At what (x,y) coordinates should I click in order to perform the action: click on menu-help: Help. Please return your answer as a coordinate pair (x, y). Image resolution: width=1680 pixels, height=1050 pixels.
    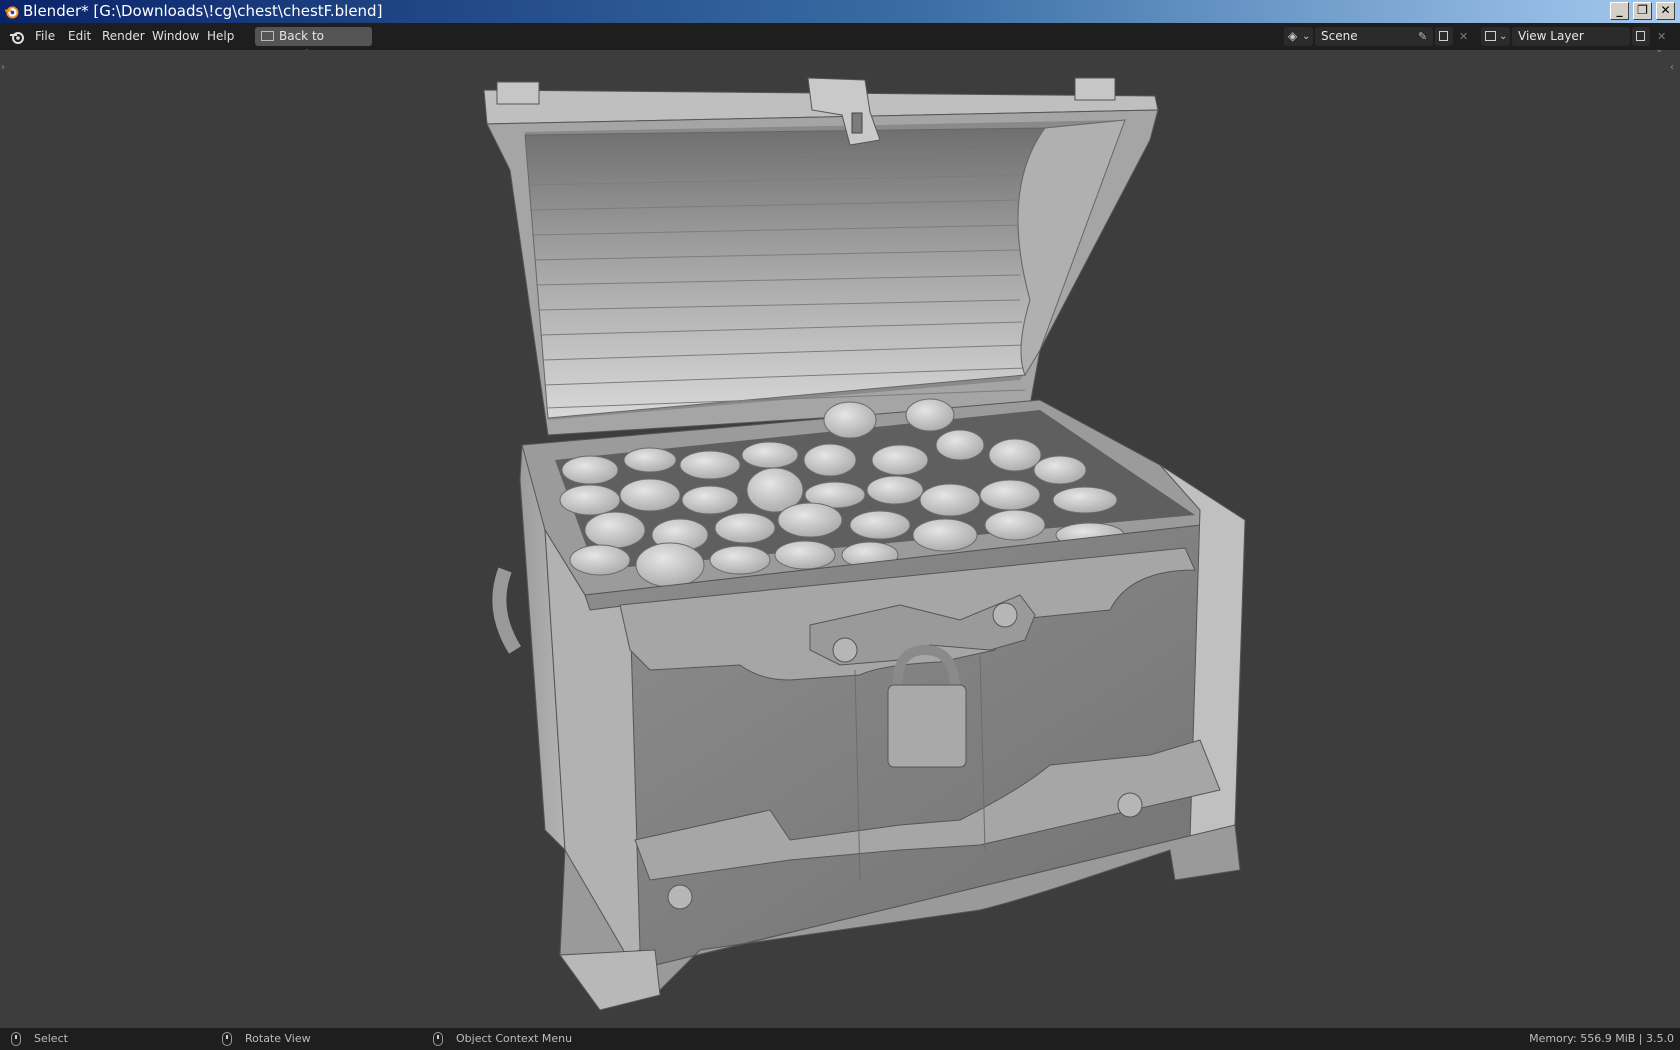
    Looking at the image, I should click on (220, 36).